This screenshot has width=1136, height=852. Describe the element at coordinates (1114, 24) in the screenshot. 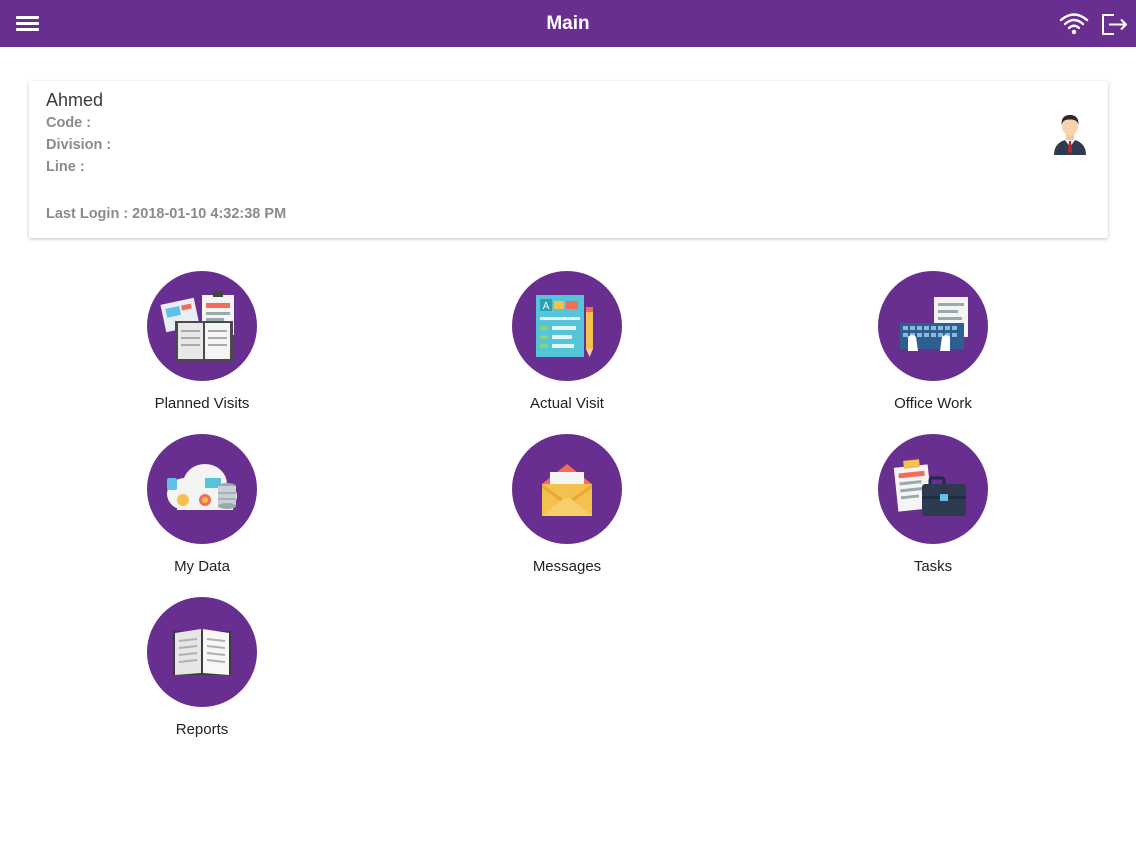

I see `logout-icon` at that location.